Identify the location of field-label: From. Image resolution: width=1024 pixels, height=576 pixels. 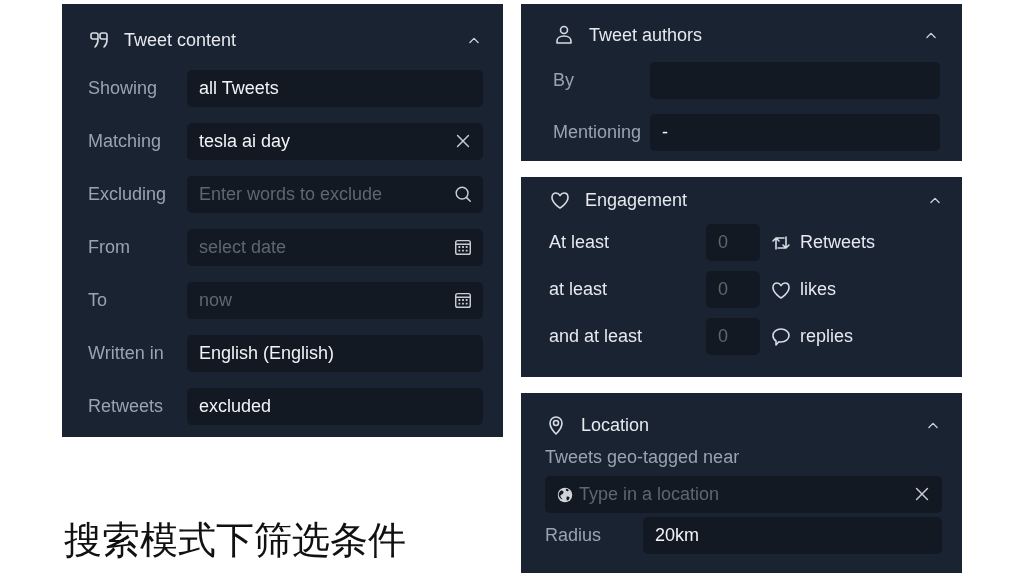
(109, 247).